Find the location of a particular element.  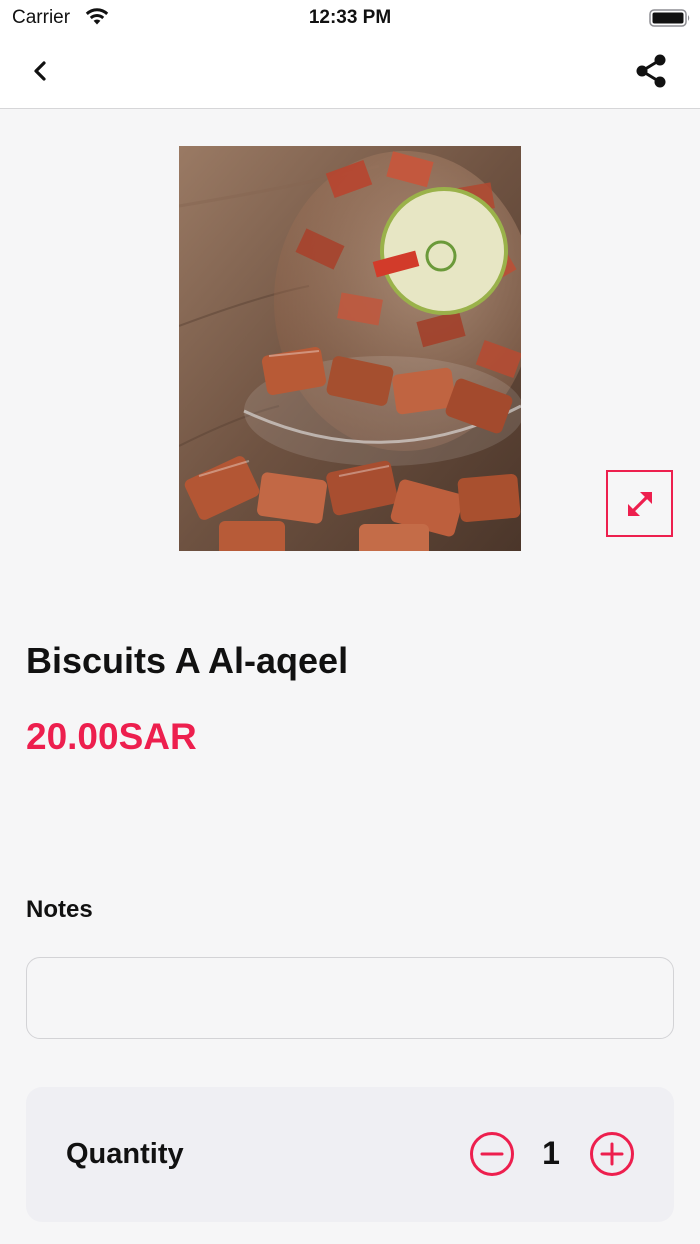

notes-input is located at coordinates (350, 998).